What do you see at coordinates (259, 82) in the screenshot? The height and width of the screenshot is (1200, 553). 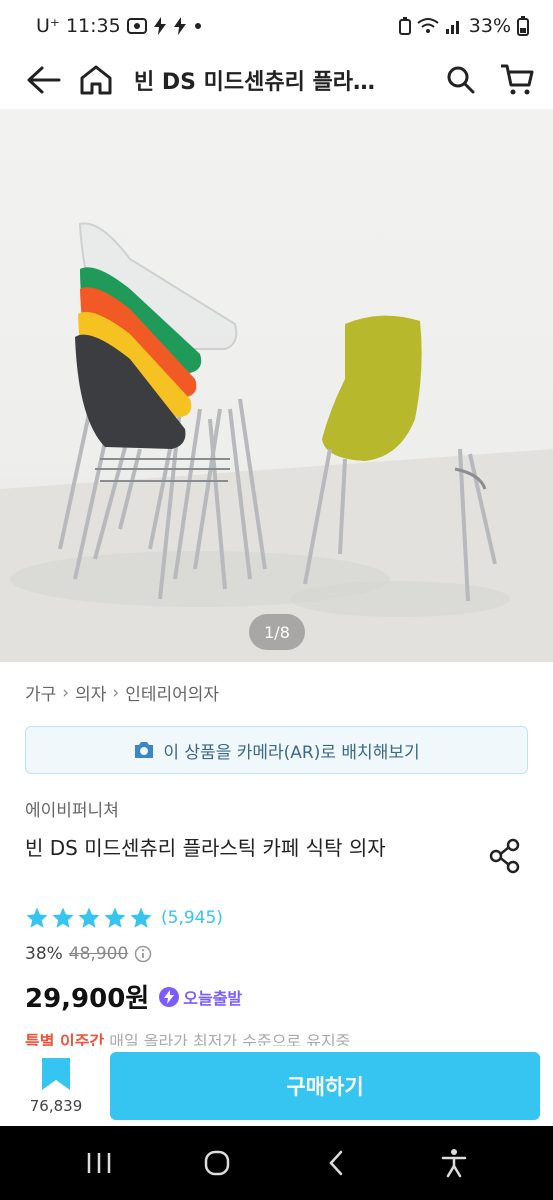 I see `page-title: 빈 DS 미드센츄리 플라스틱 카페 식탁 의자` at bounding box center [259, 82].